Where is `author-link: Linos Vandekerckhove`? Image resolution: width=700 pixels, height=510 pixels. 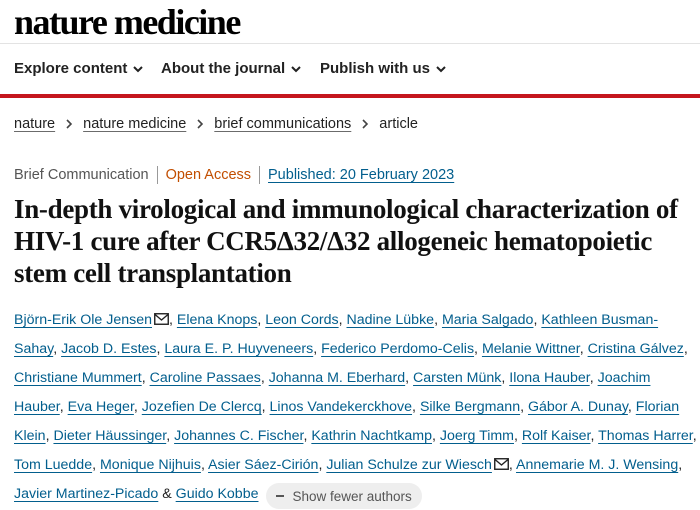 author-link: Linos Vandekerckhove is located at coordinates (341, 407).